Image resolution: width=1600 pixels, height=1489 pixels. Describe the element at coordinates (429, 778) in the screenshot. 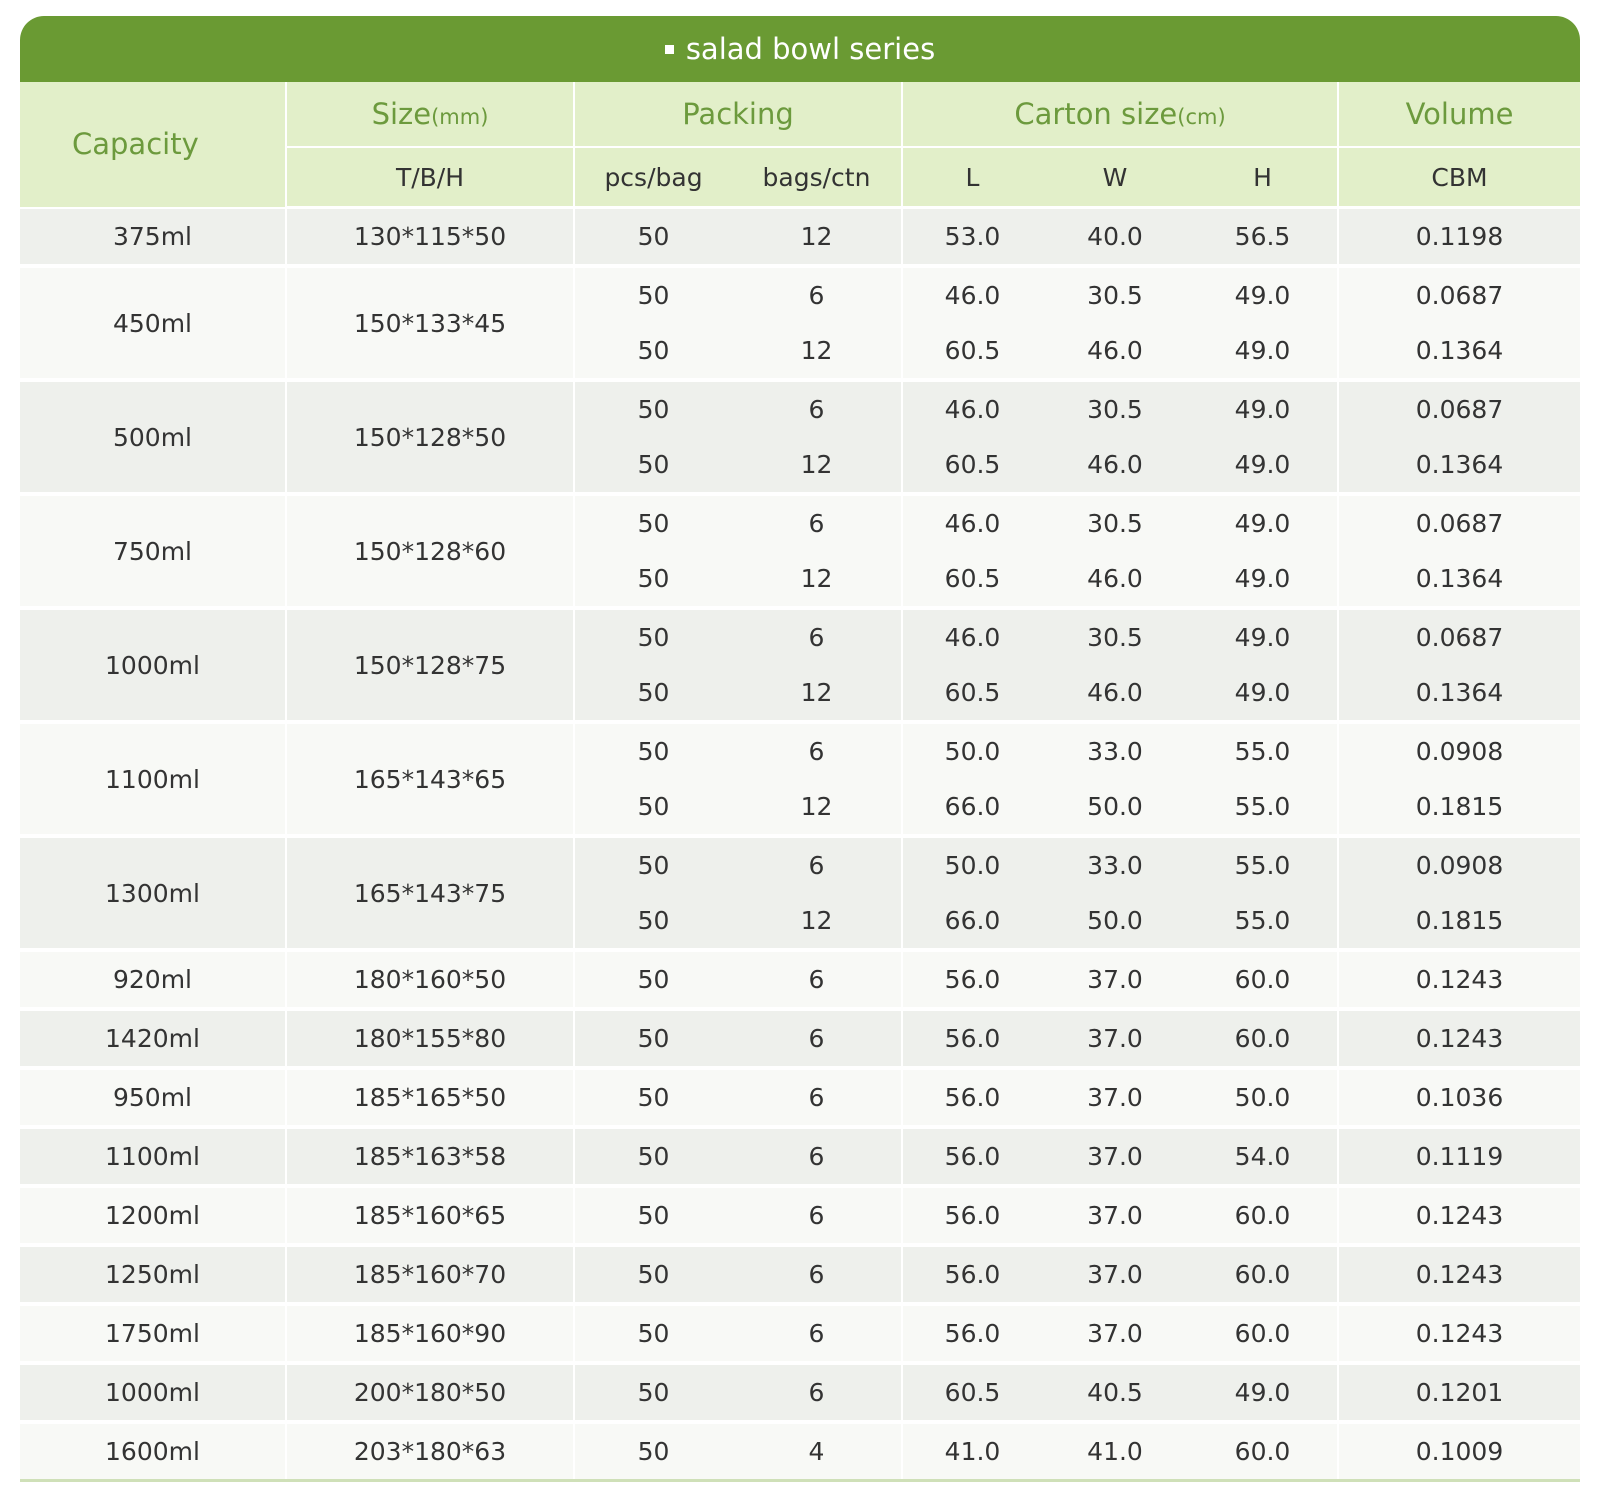

I see `size-cell: 165*143*65` at that location.